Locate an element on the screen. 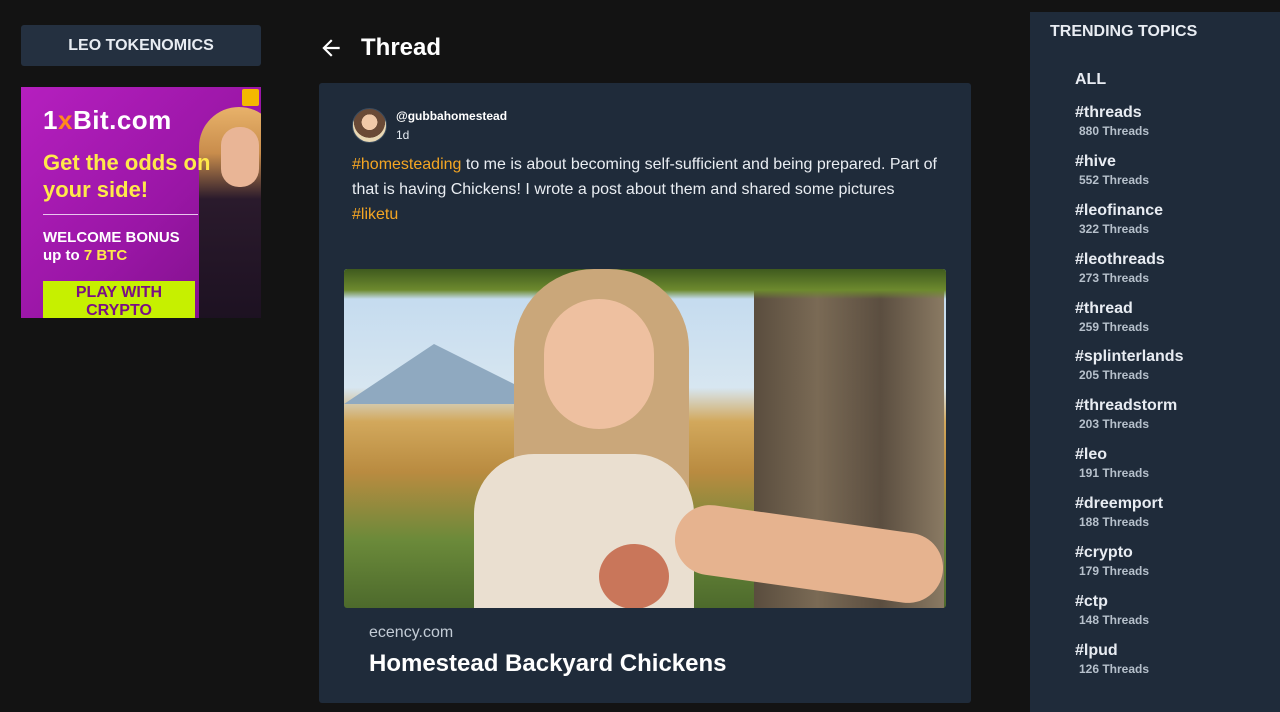  topic-name: #leo is located at coordinates (1091, 454).